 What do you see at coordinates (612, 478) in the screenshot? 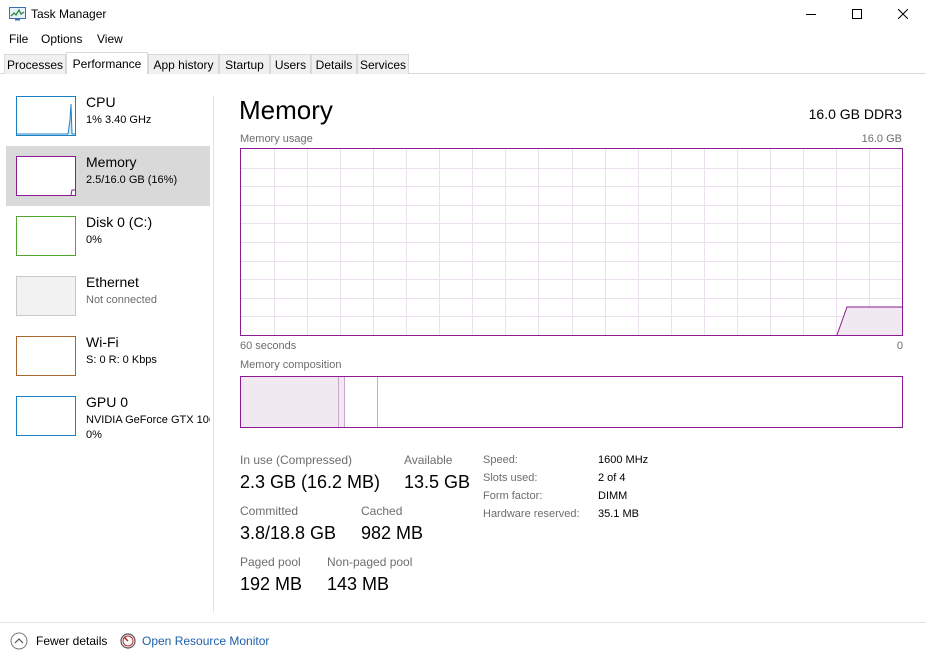
I see `slots-value: 2 of 4` at bounding box center [612, 478].